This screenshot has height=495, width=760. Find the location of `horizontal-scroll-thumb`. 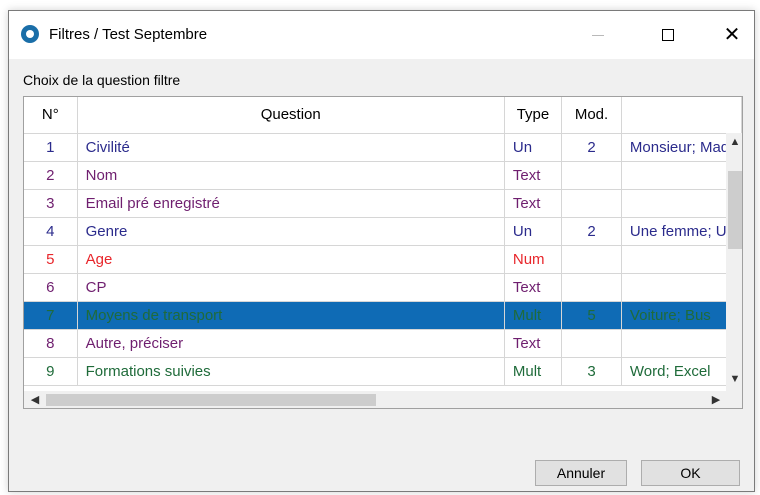

horizontal-scroll-thumb is located at coordinates (211, 400).